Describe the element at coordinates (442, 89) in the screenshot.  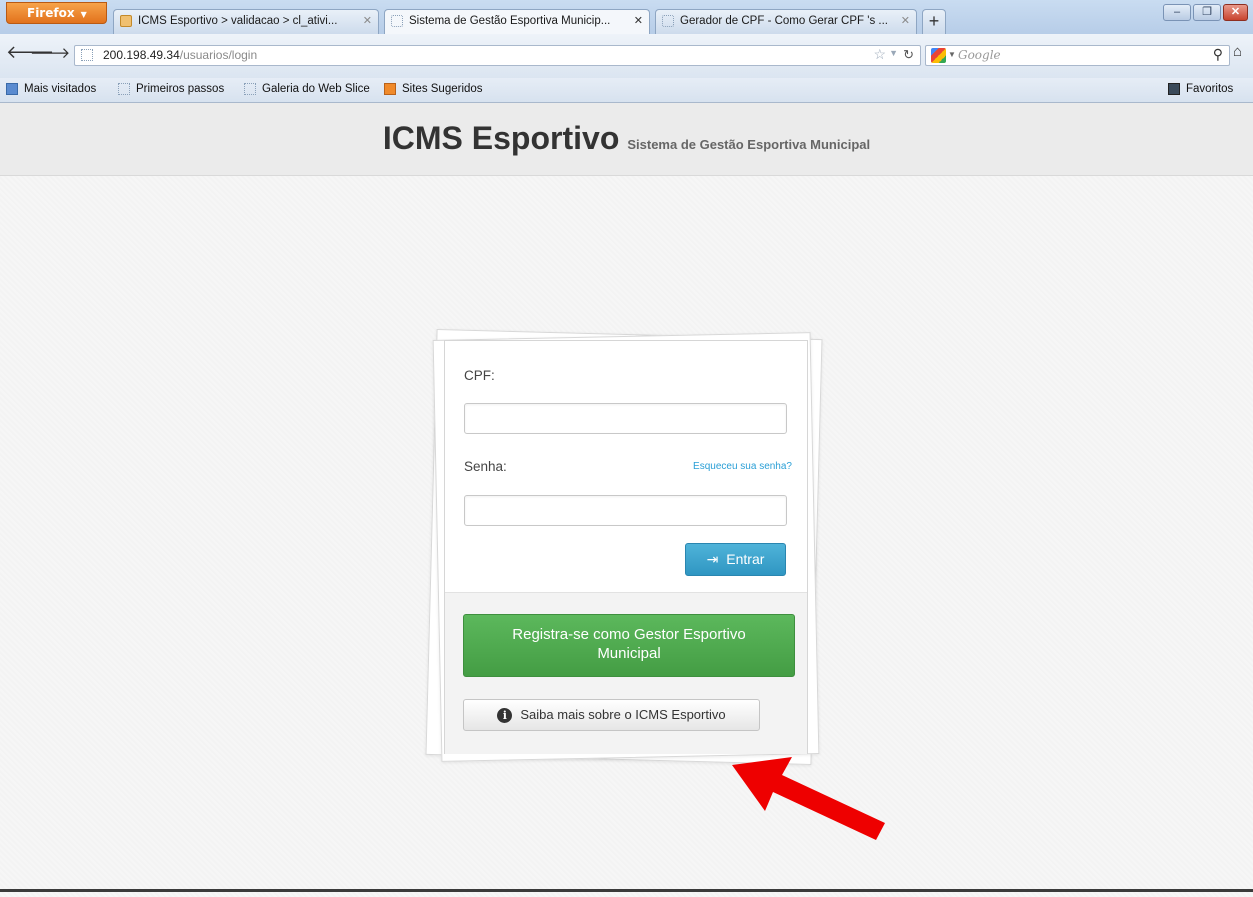
I see `bookmark-label: Sites Sugeridos` at that location.